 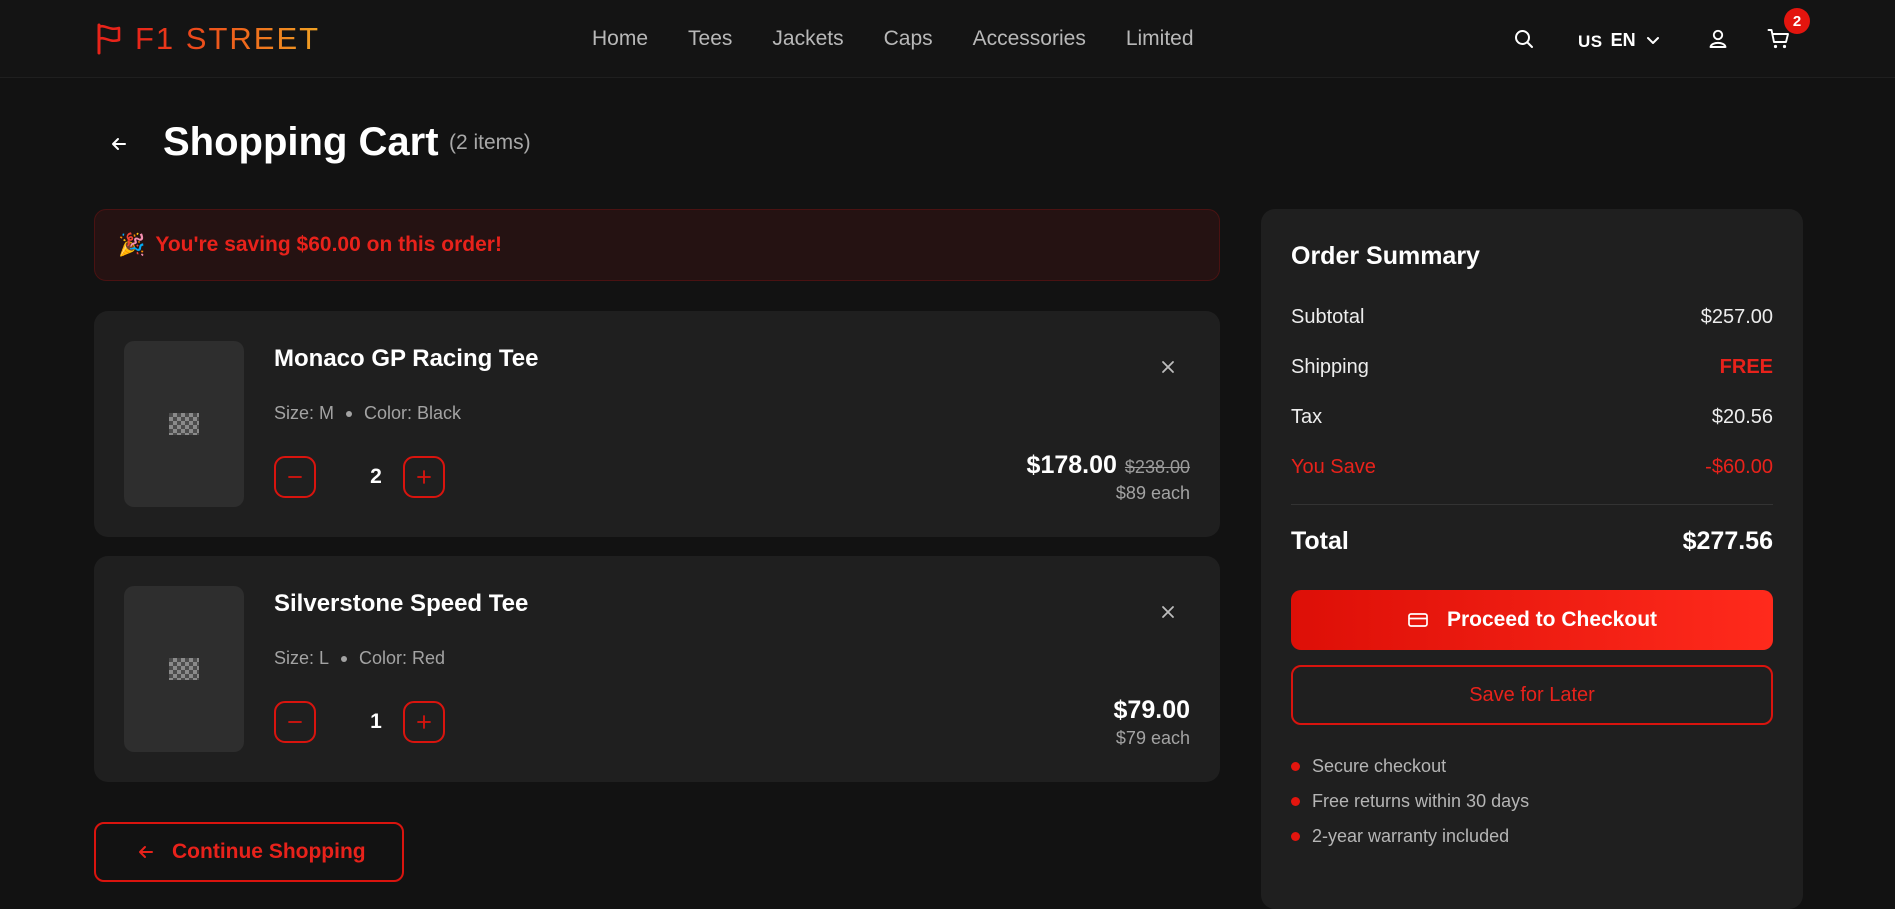 What do you see at coordinates (1160, 39) in the screenshot?
I see `nav-link-limited: Limited` at bounding box center [1160, 39].